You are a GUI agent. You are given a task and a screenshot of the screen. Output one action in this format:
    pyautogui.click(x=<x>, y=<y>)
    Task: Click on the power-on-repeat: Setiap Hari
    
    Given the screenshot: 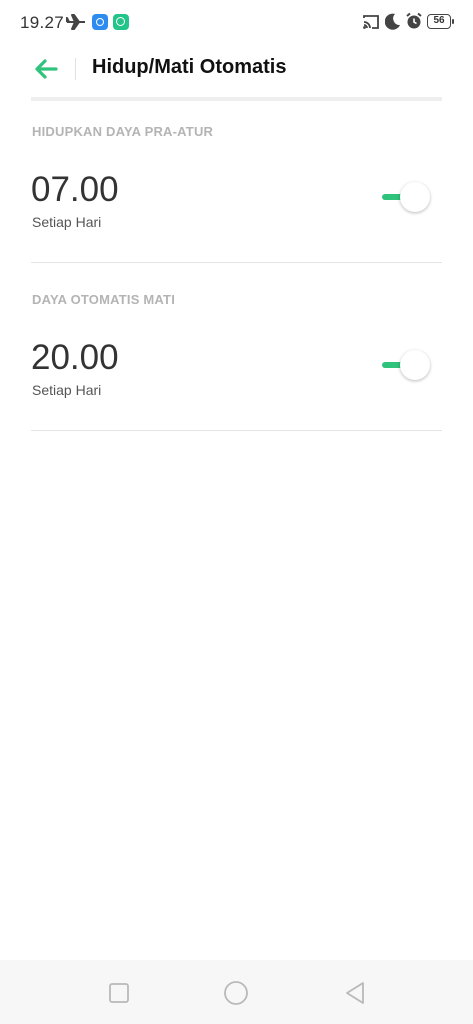 What is the action you would take?
    pyautogui.click(x=67, y=222)
    